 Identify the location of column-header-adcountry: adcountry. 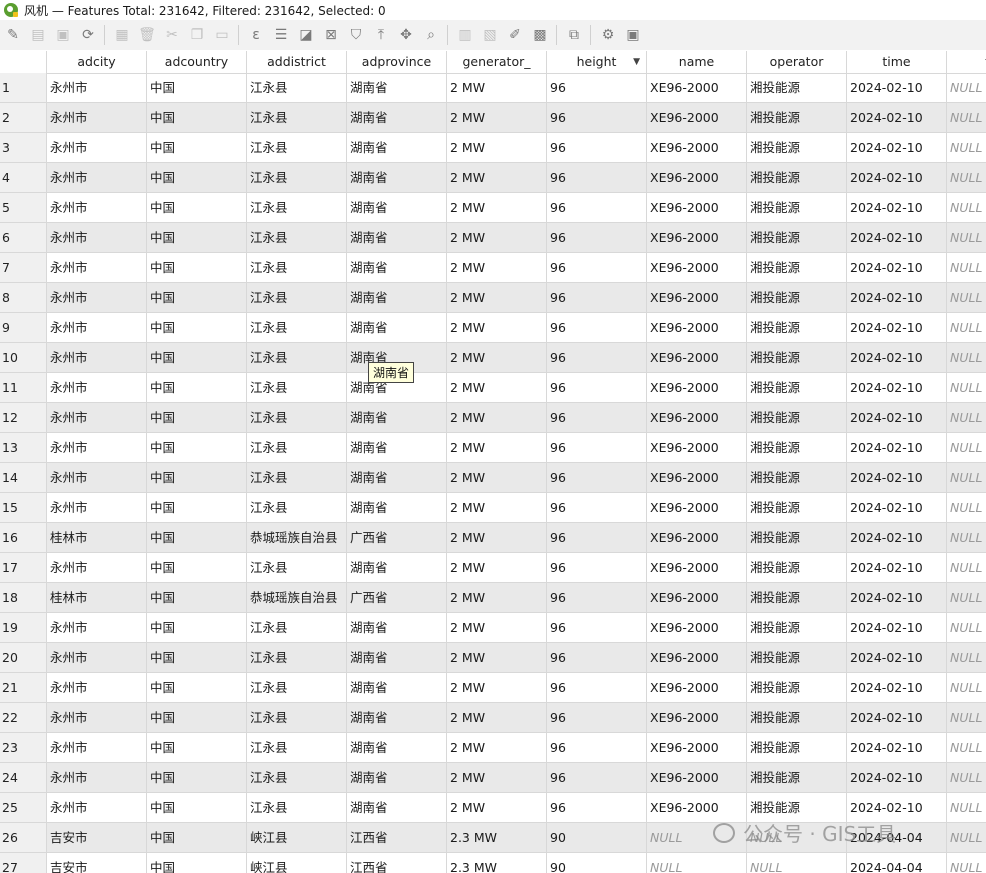
(197, 62).